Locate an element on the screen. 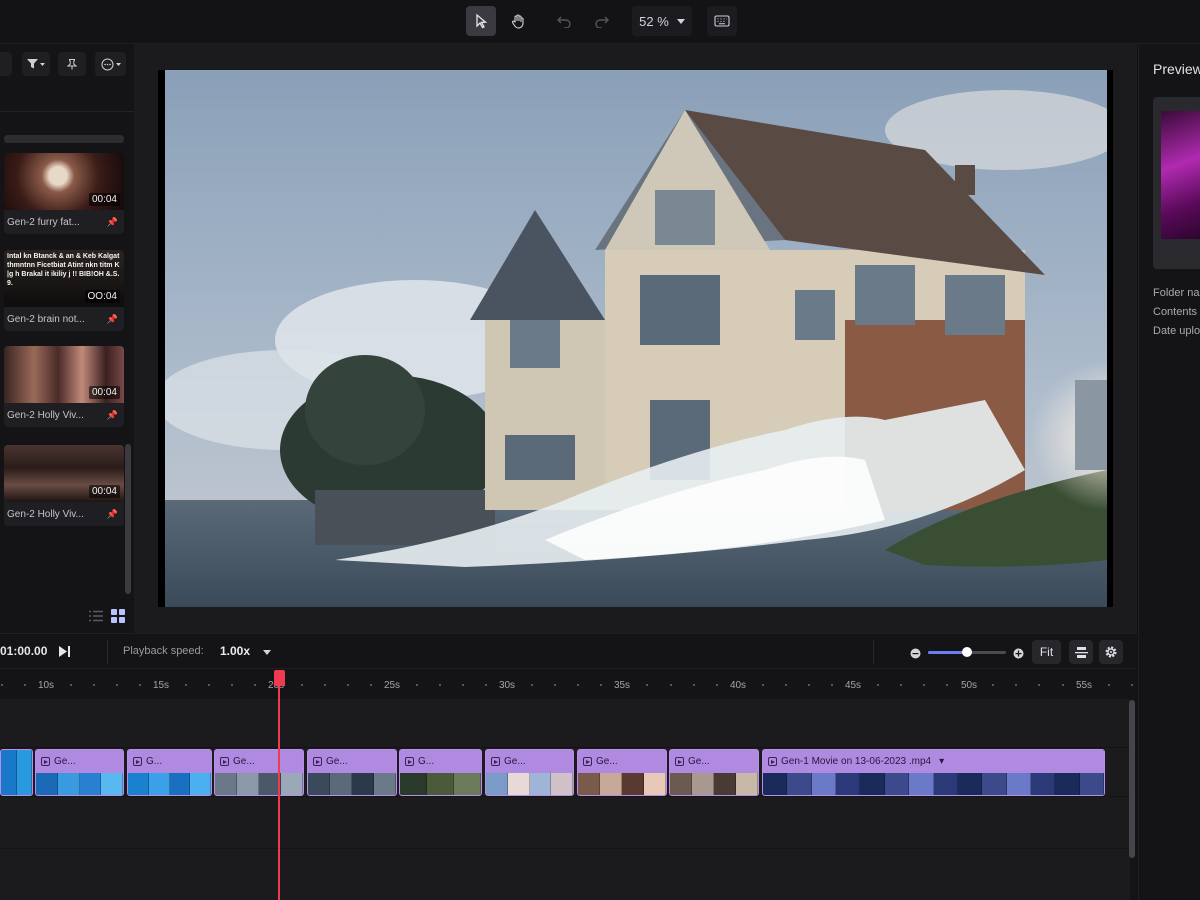 The height and width of the screenshot is (900, 1200). snap-button is located at coordinates (1081, 652).